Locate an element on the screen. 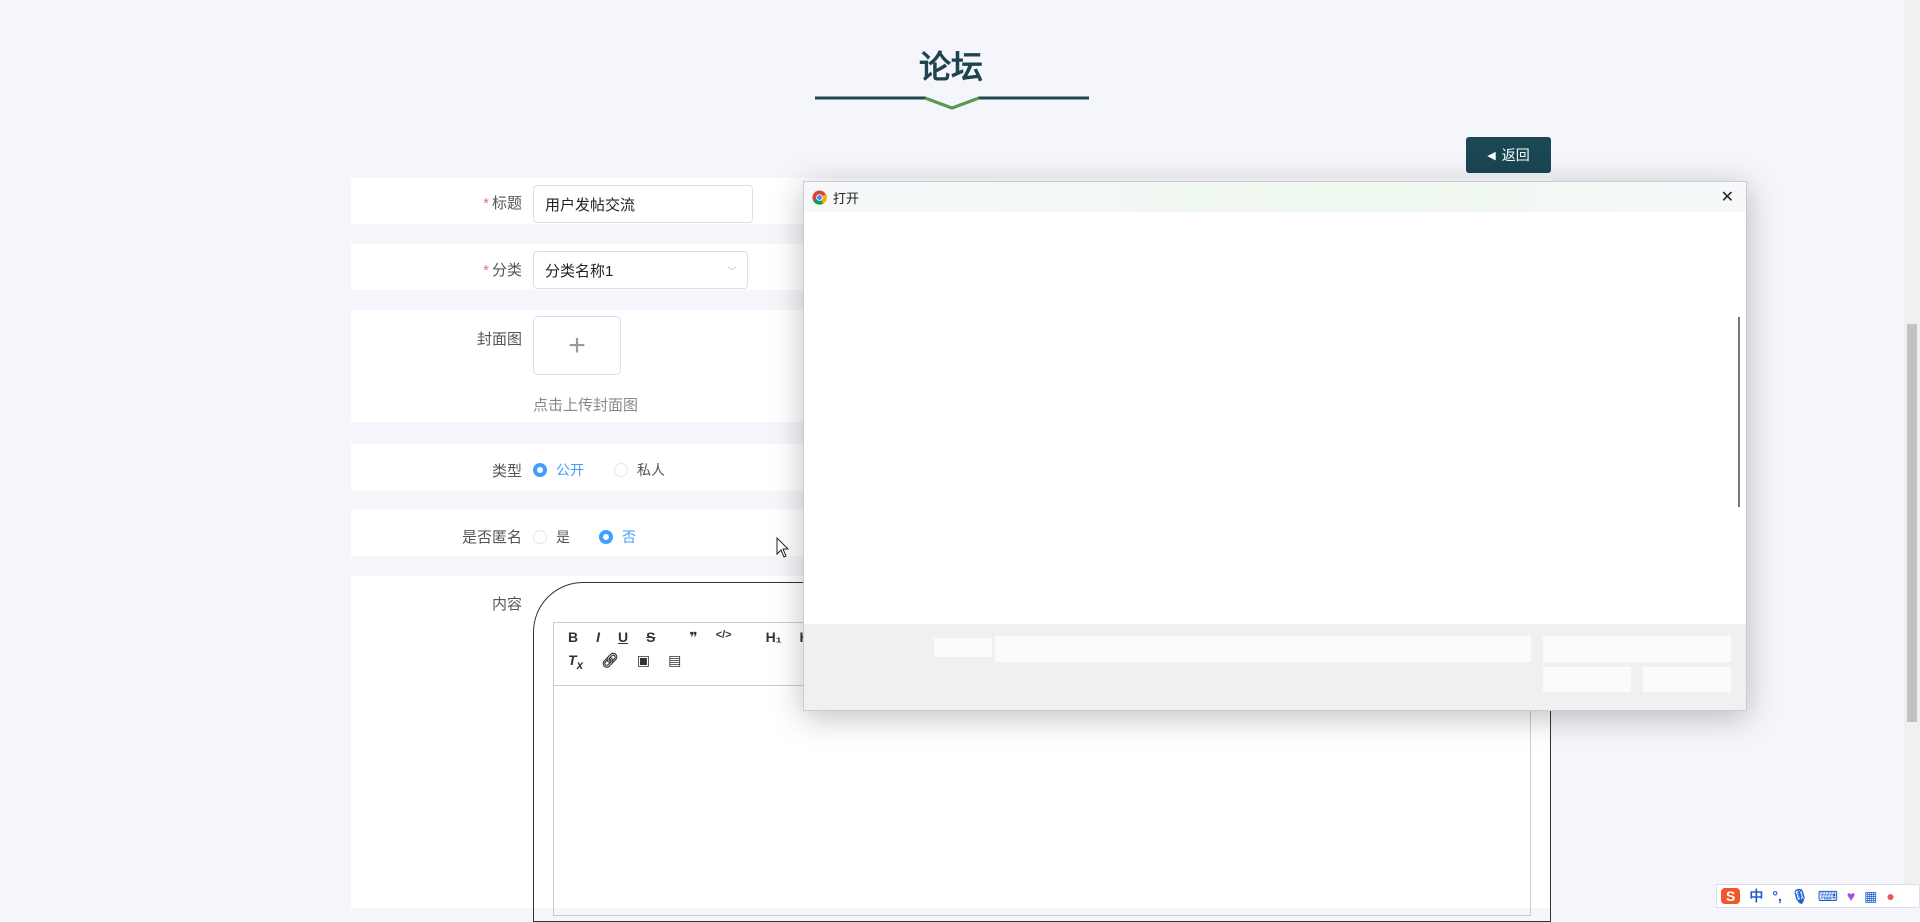 The width and height of the screenshot is (1920, 922). video-icon: ▤ is located at coordinates (674, 662).